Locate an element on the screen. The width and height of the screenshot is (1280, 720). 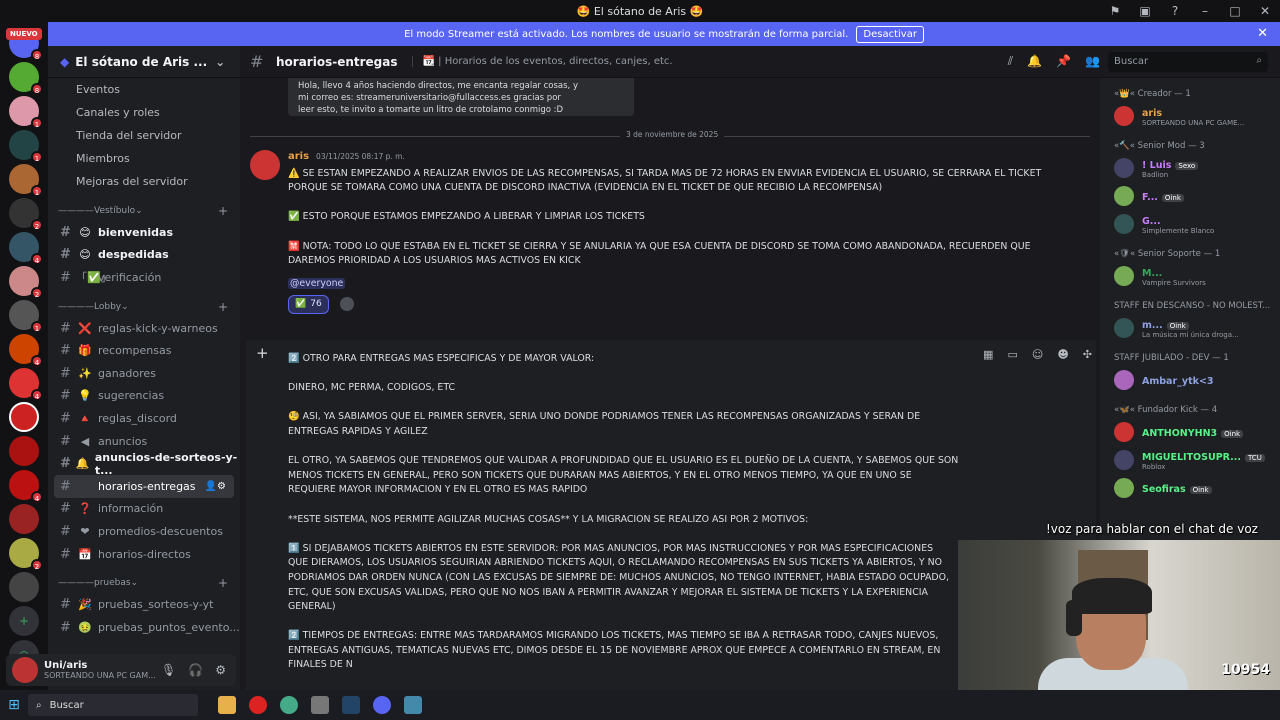
opera-icon is located at coordinates (258, 705).